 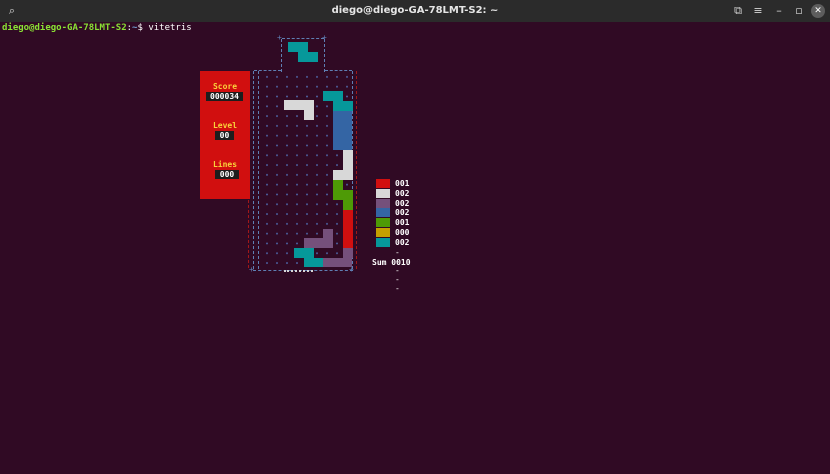 I want to click on lines-label: Lines, so click(x=225, y=164).